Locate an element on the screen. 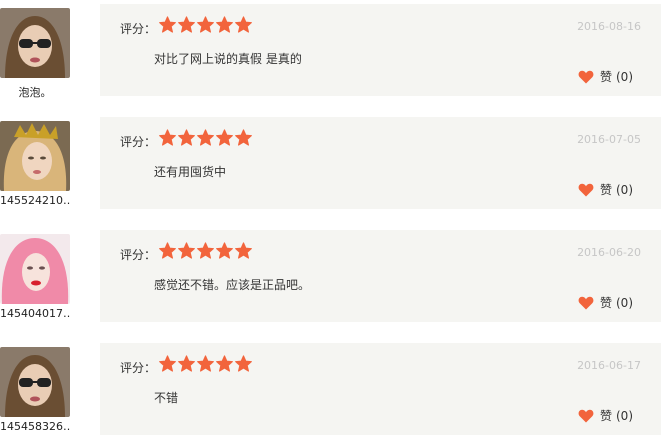 The width and height of the screenshot is (661, 438). review-text: 对比了网上说的真假 是真的 is located at coordinates (228, 59).